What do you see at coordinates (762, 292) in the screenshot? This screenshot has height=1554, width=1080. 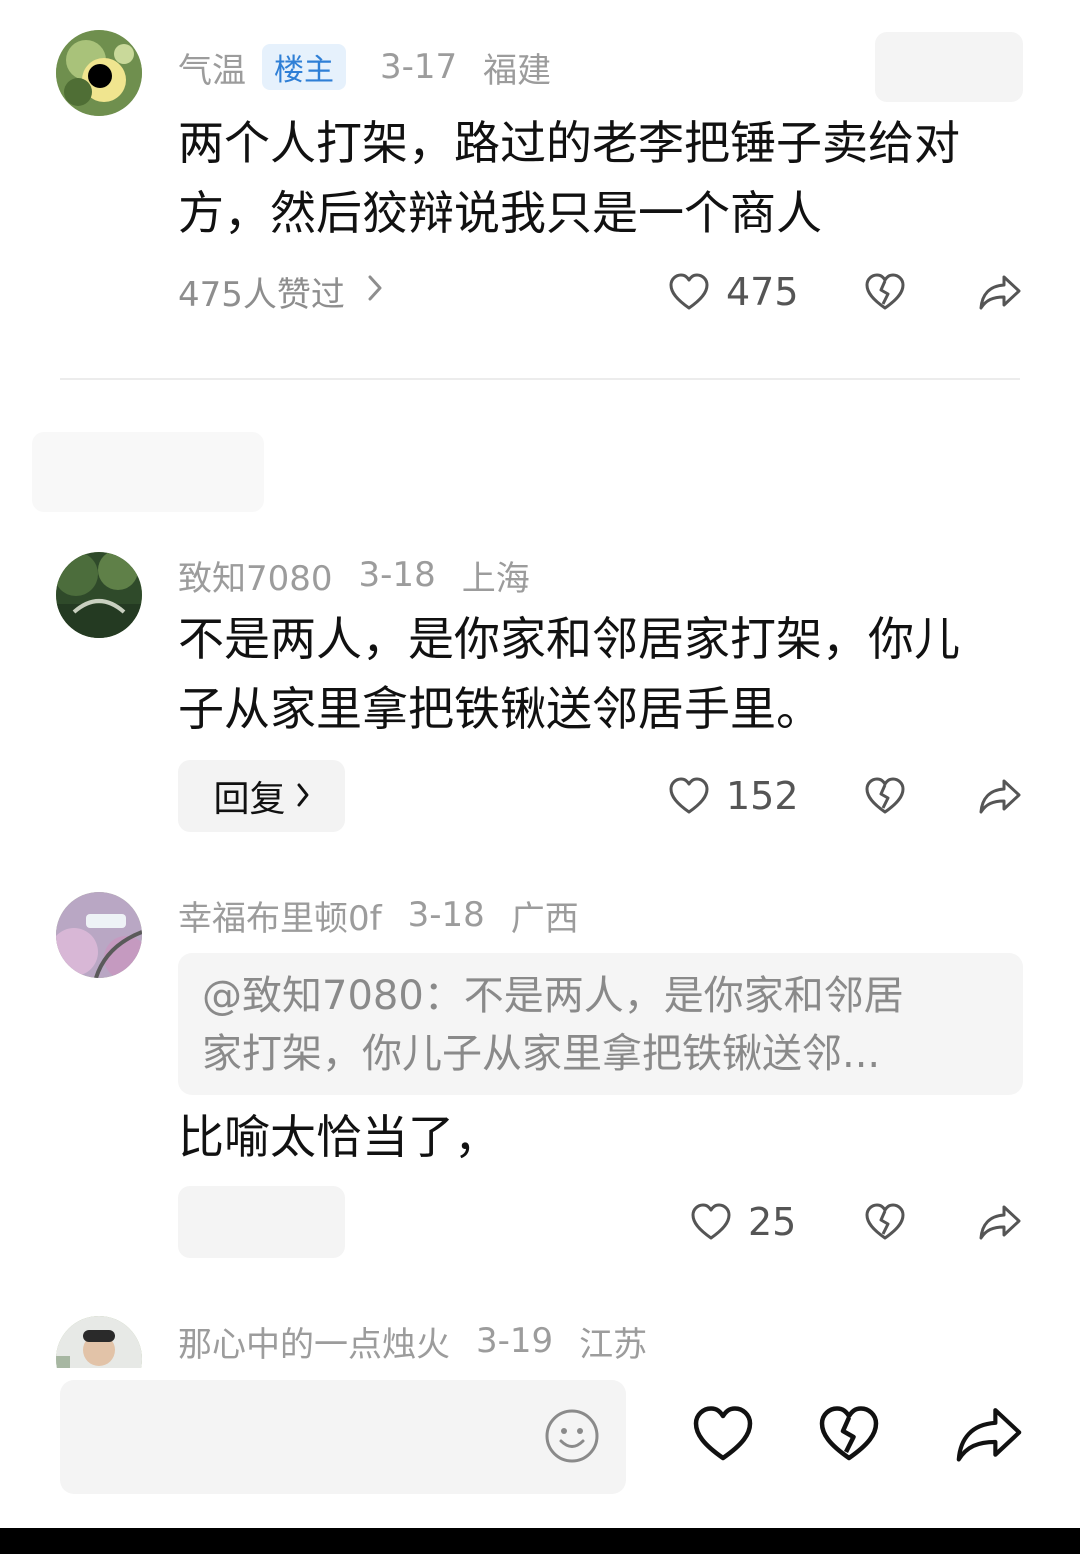 I see `like-count: 475` at bounding box center [762, 292].